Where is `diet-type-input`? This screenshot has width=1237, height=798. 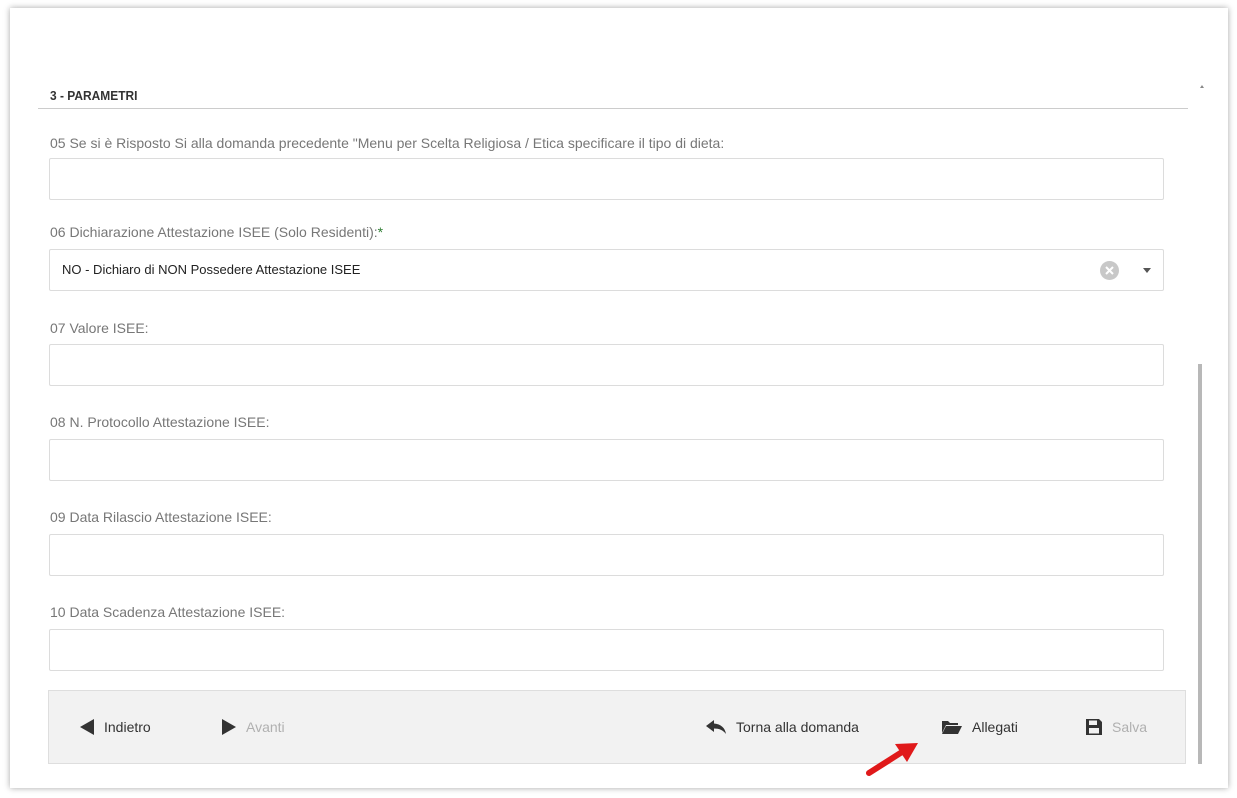 diet-type-input is located at coordinates (606, 179).